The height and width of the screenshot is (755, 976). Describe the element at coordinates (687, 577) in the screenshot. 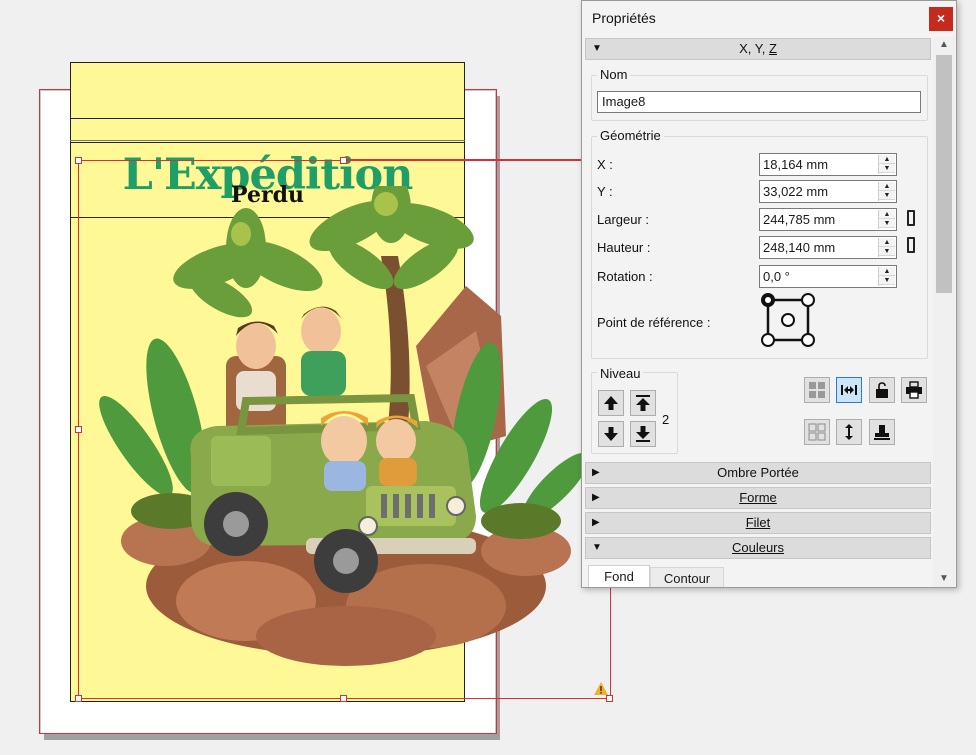

I see `tab-contour: Contour` at that location.